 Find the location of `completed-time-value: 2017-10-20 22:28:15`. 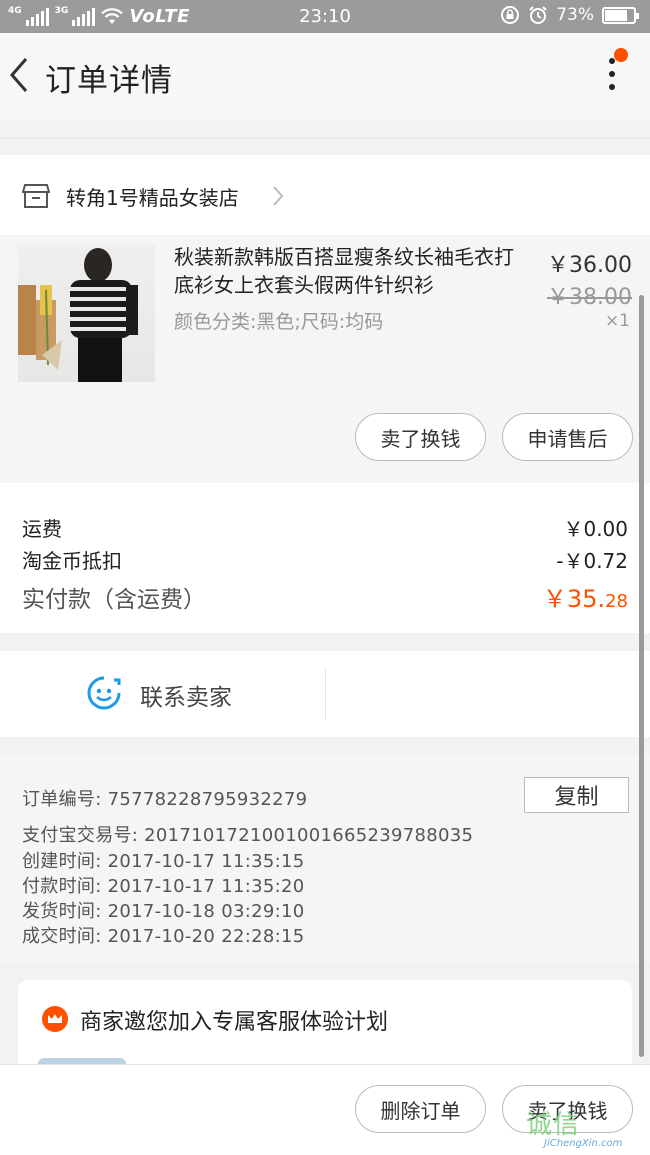

completed-time-value: 2017-10-20 22:28:15 is located at coordinates (206, 936).